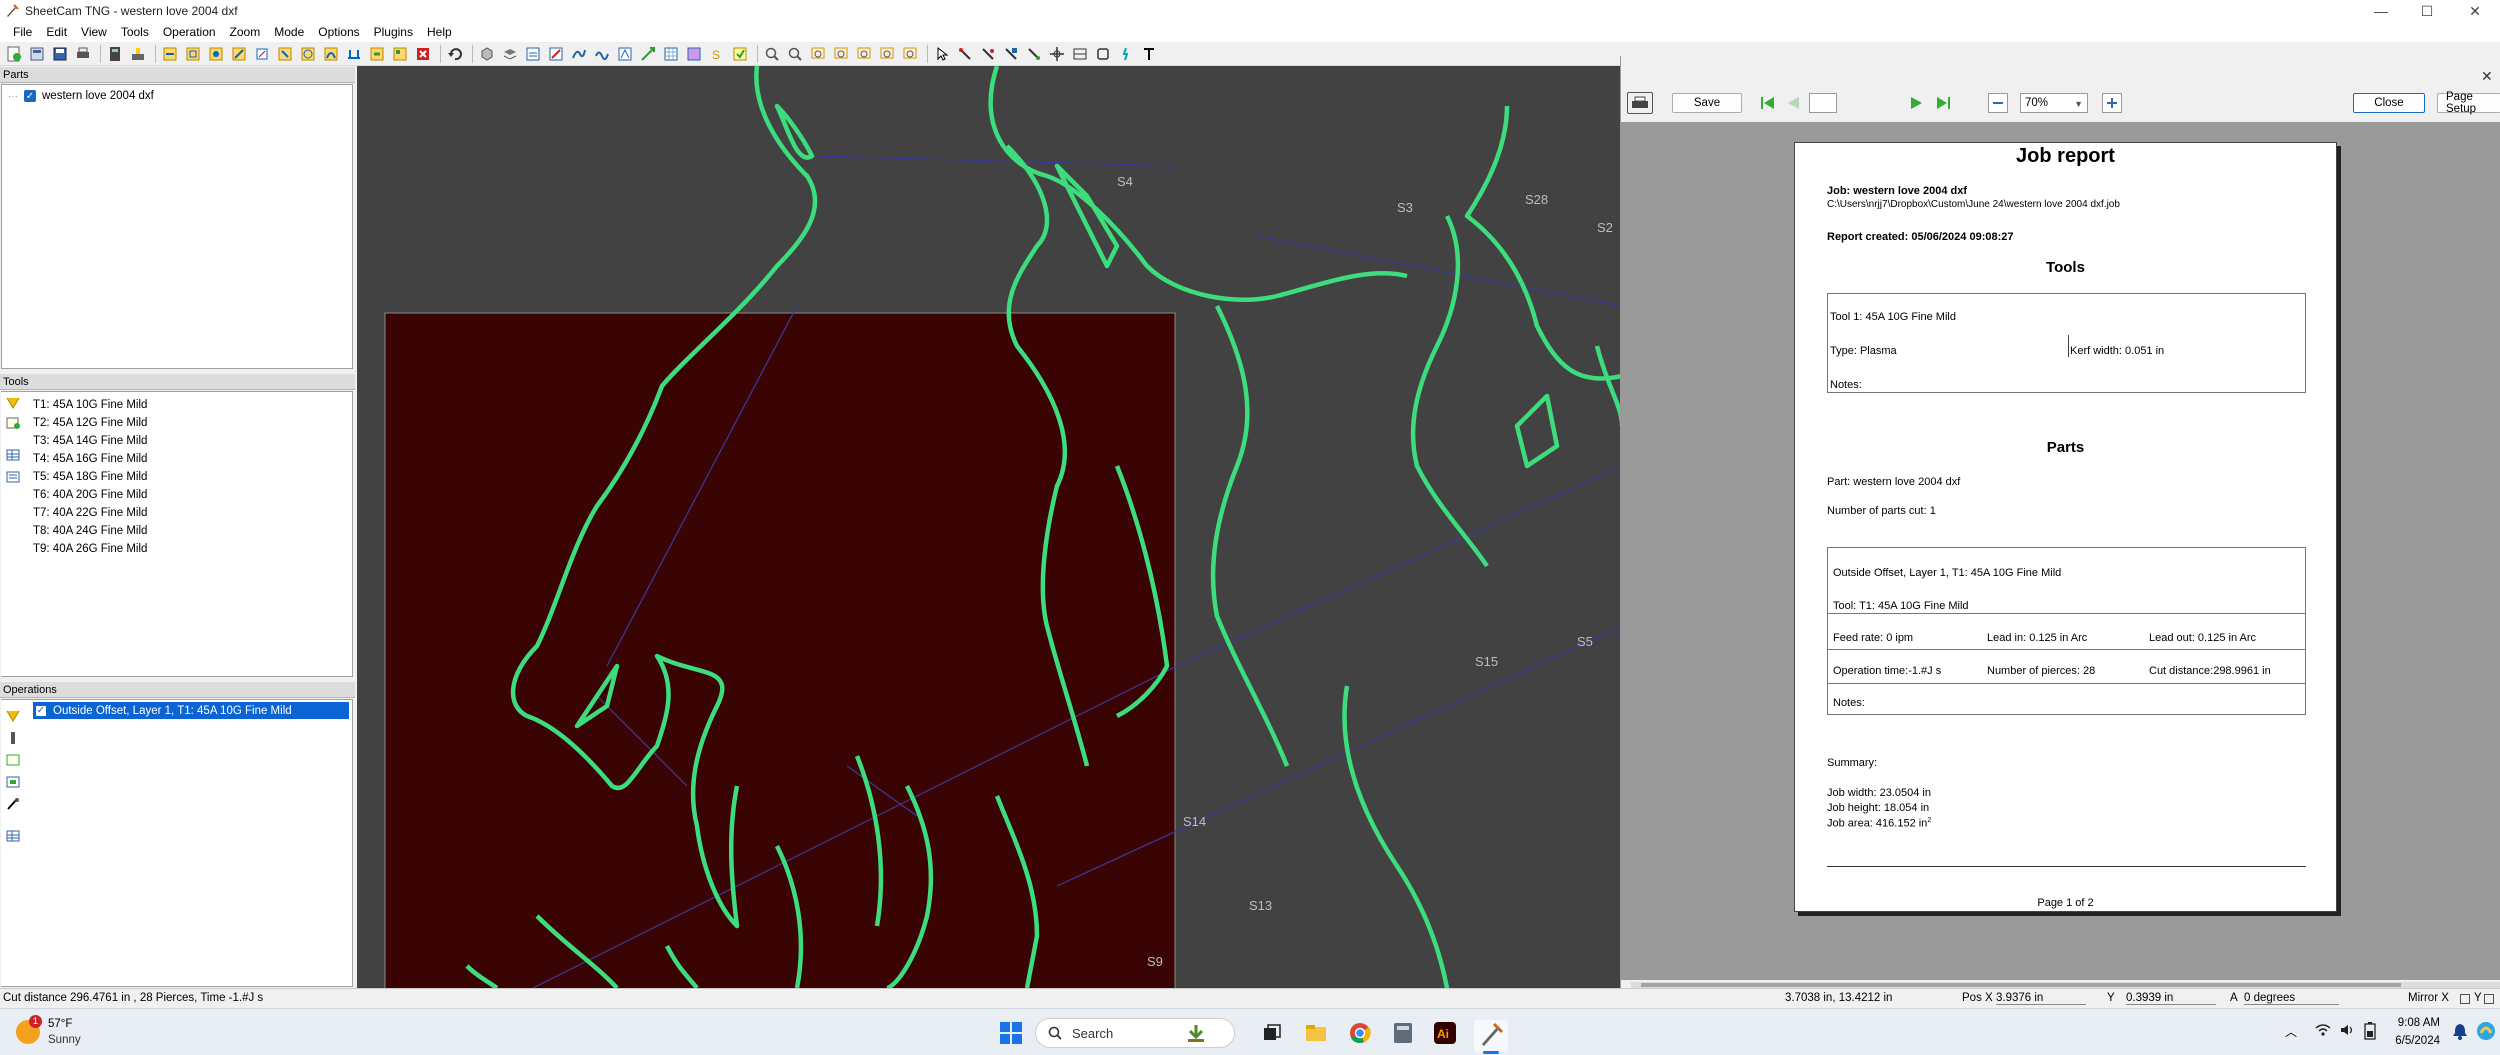 This screenshot has height=1055, width=2500. What do you see at coordinates (2021, 985) in the screenshot?
I see `scrollbar-thumb` at bounding box center [2021, 985].